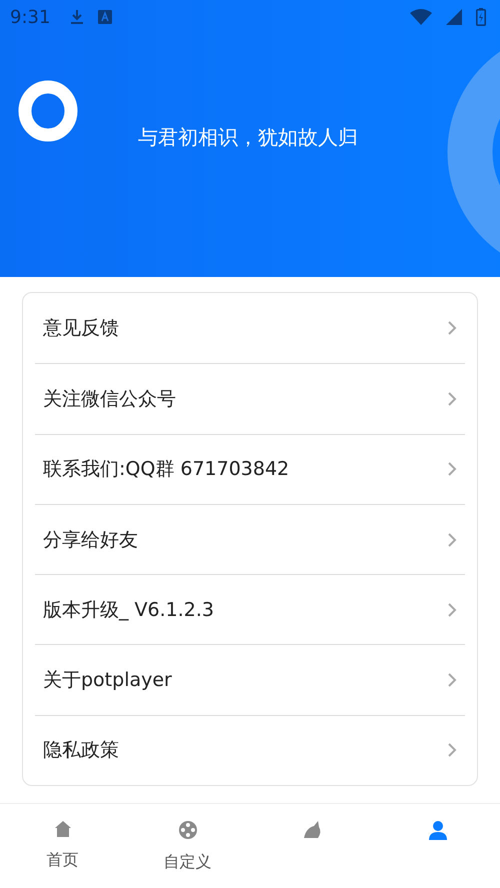  What do you see at coordinates (421, 17) in the screenshot?
I see `wifi-icon` at bounding box center [421, 17].